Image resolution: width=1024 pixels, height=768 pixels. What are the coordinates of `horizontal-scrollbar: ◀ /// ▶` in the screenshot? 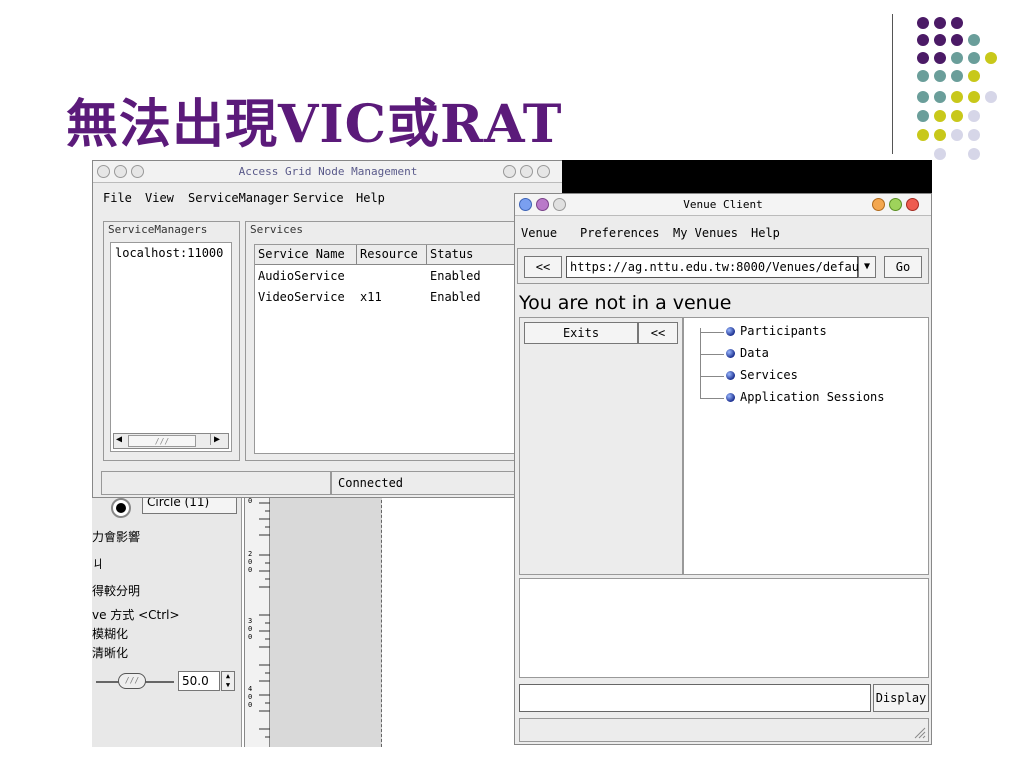 It's located at (171, 441).